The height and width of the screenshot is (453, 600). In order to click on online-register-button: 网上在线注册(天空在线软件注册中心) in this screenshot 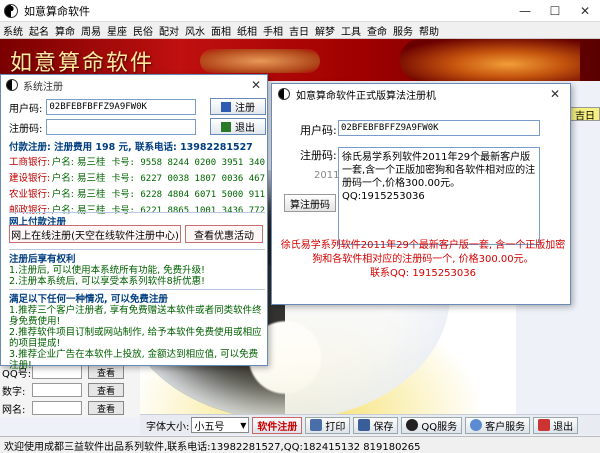, I will do `click(95, 234)`.